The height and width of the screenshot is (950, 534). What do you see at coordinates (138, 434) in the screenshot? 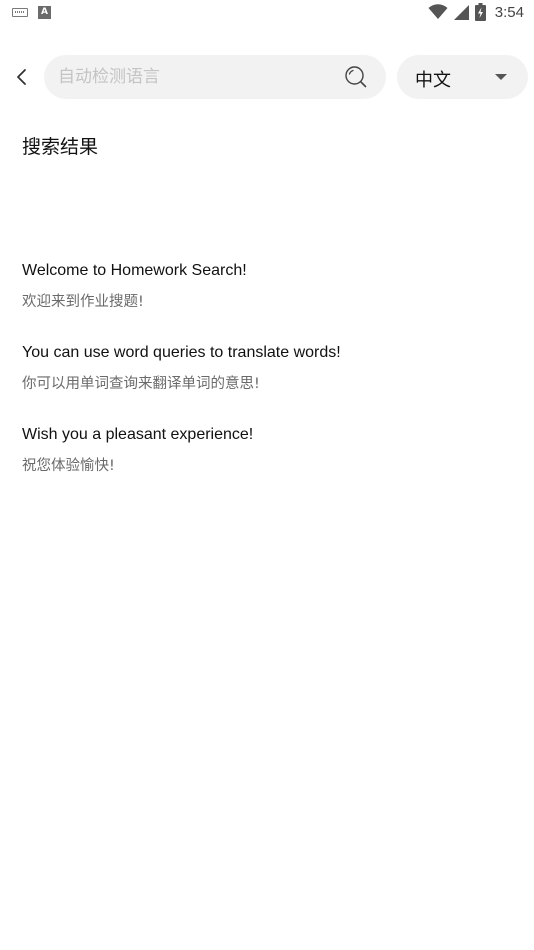
I see `result-english-text: Wish you a pleasant experience!` at bounding box center [138, 434].